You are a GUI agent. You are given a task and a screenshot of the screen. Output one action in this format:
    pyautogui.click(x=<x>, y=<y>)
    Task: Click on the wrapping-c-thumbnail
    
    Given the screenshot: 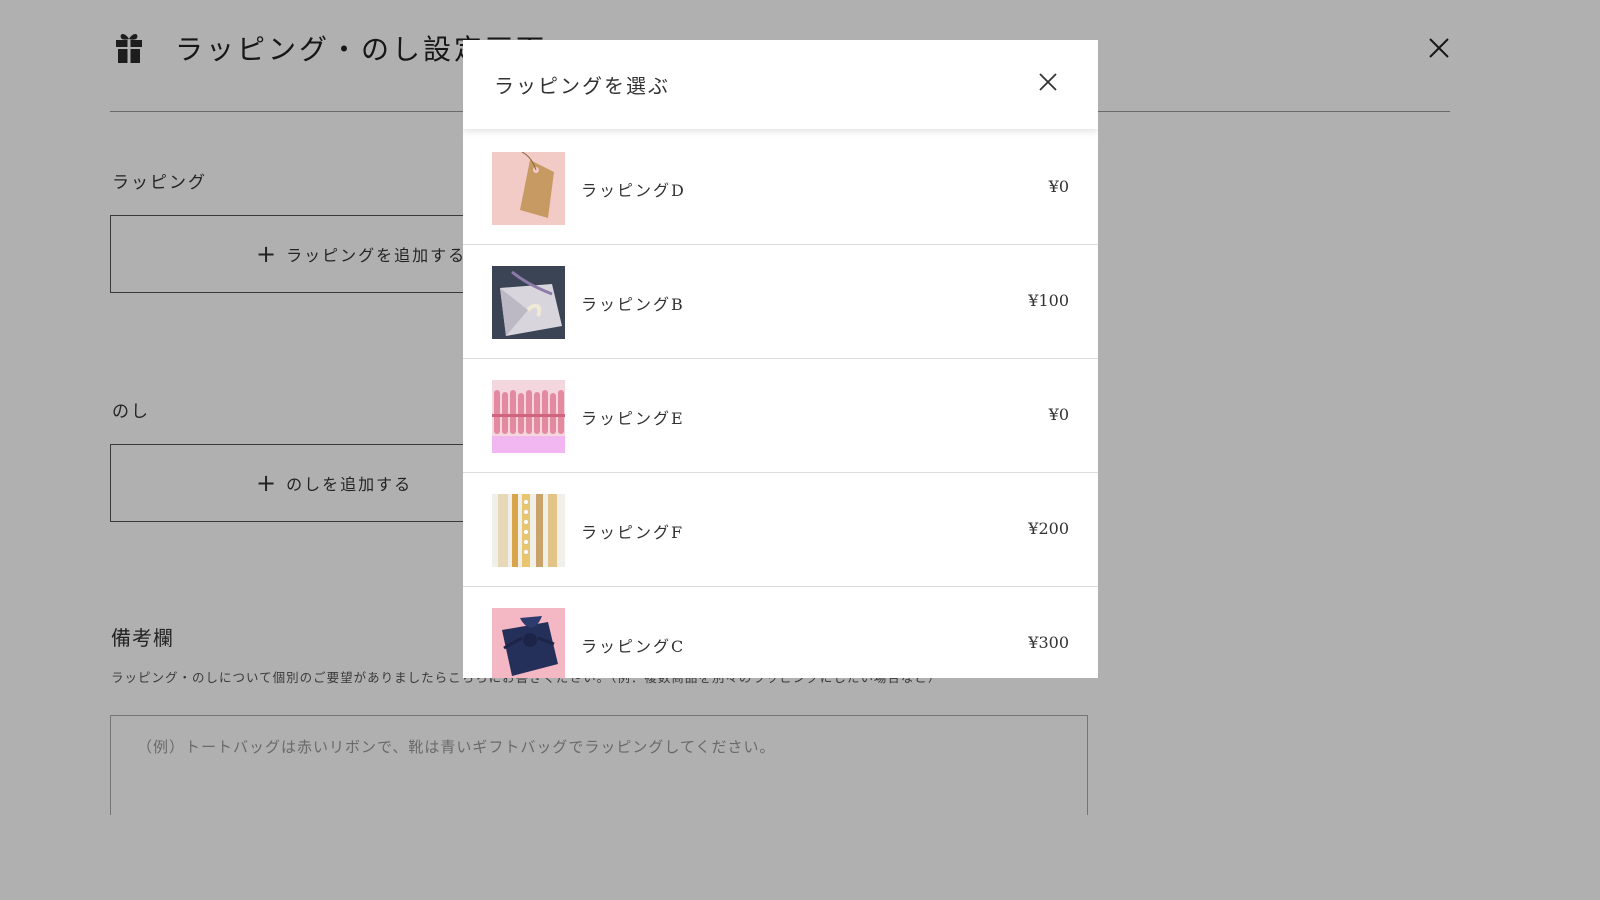 What is the action you would take?
    pyautogui.click(x=528, y=643)
    